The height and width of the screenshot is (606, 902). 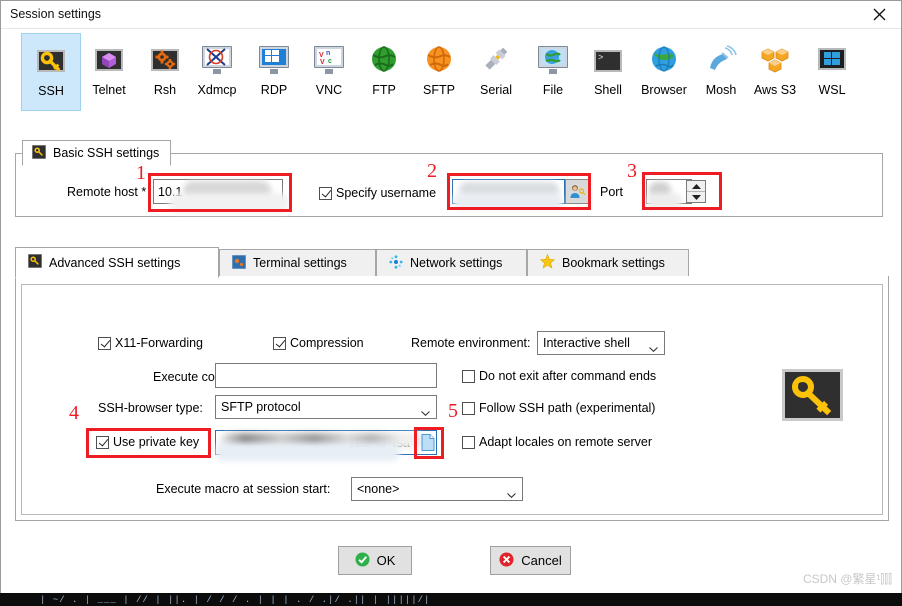 I want to click on protocol-telnet: Telnet, so click(x=109, y=72).